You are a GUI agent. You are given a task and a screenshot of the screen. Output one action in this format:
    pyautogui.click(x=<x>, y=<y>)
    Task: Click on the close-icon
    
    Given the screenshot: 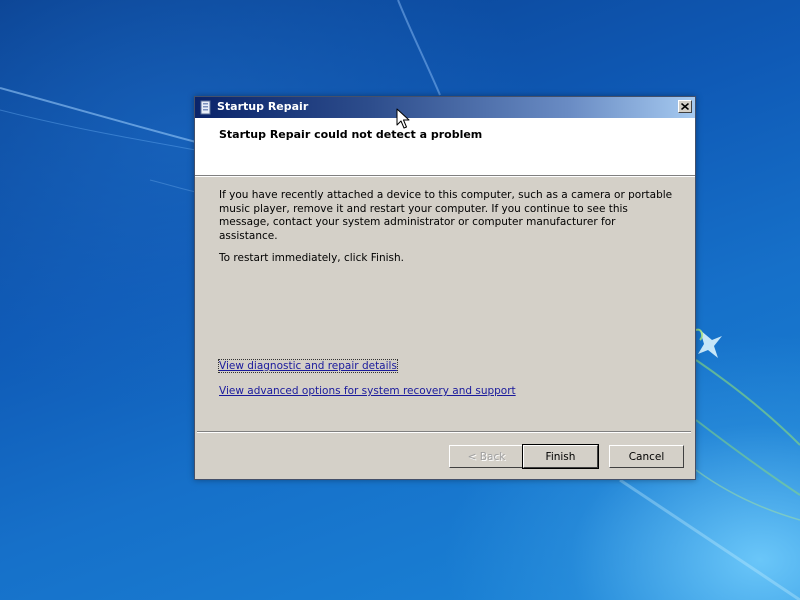 What is the action you would take?
    pyautogui.click(x=685, y=106)
    